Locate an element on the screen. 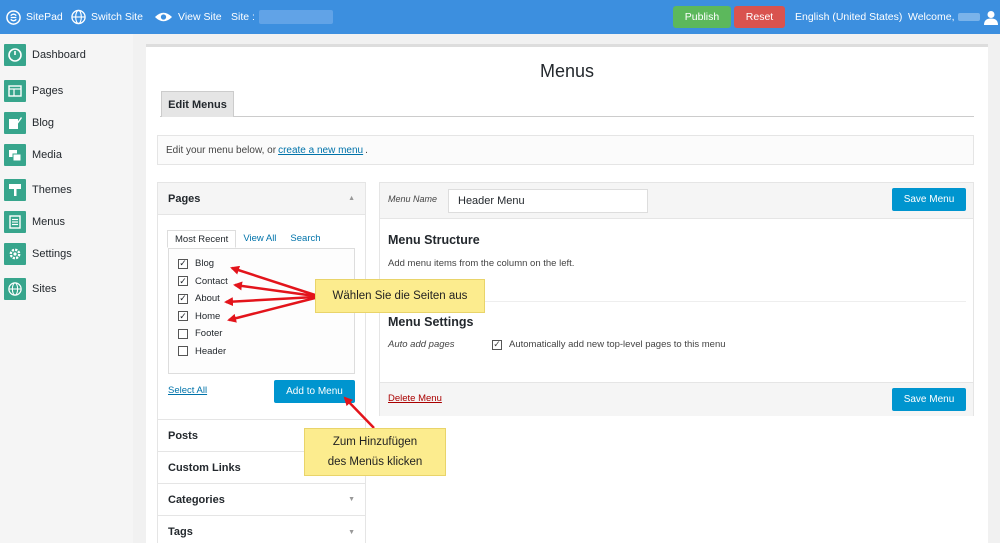 The height and width of the screenshot is (543, 1000). arrow is located at coordinates (359, 412).